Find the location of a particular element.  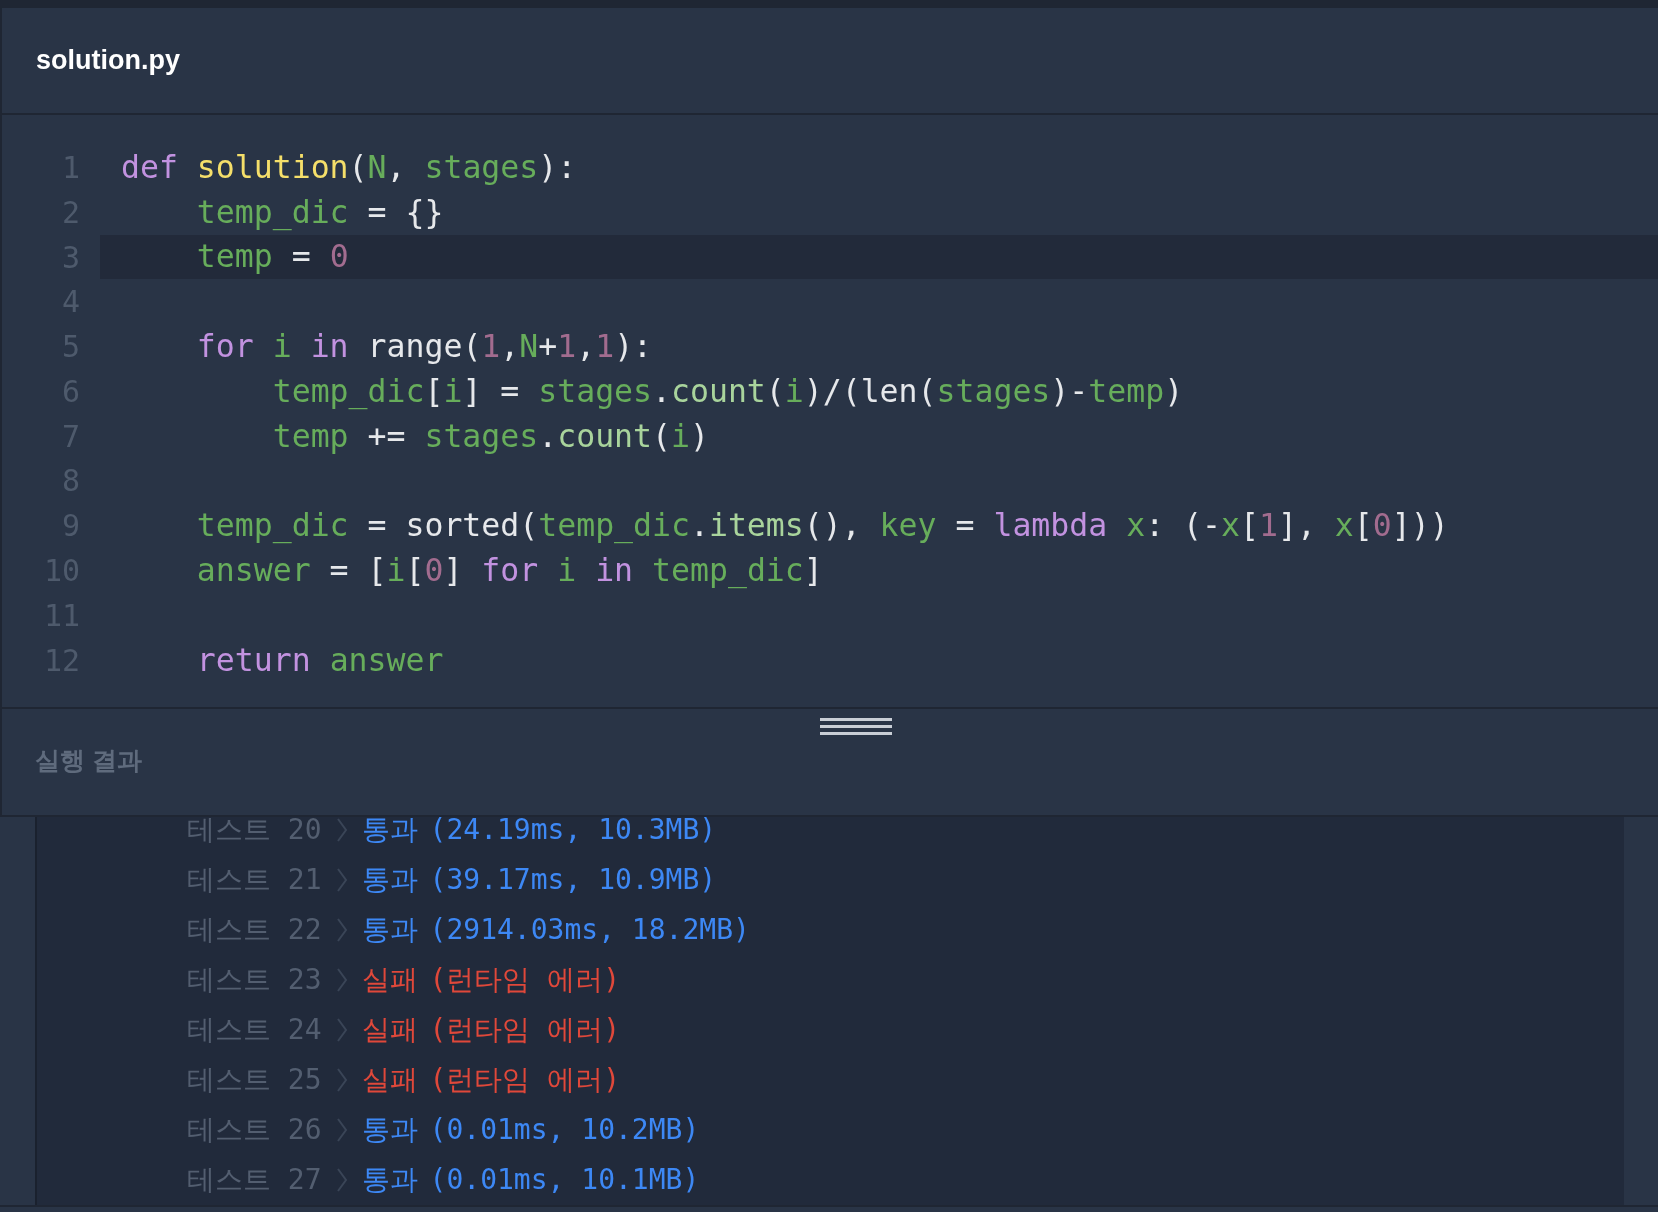

code-text: answer = [i[0] for i in temp_dic] is located at coordinates (509, 570).